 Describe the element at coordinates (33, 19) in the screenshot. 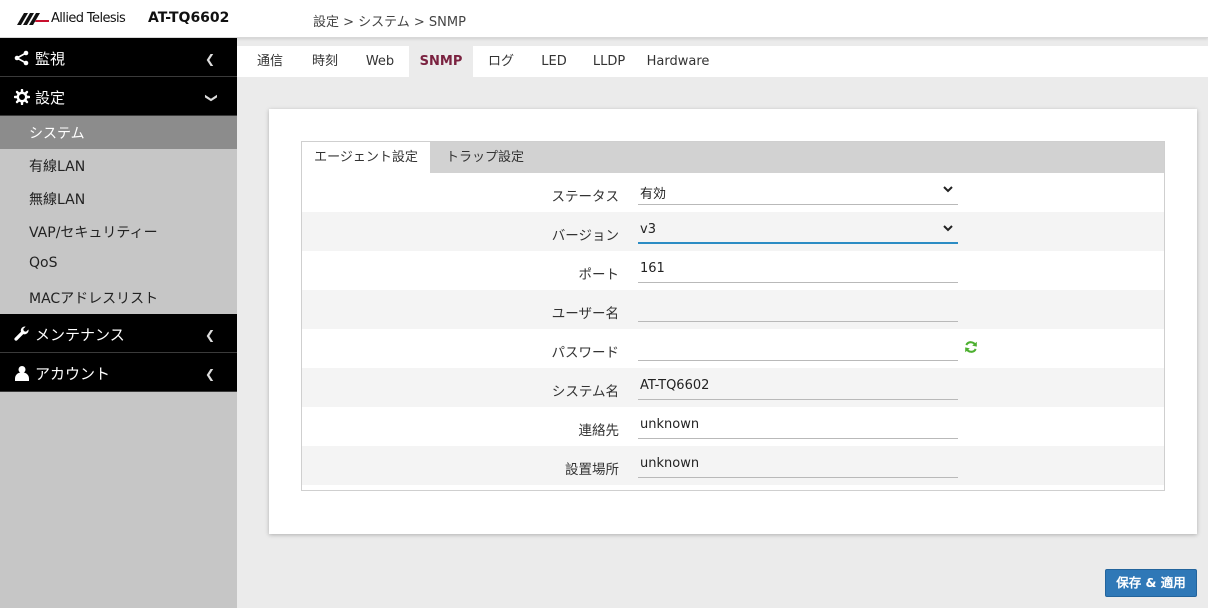

I see `allied-telesis-logo-icon` at that location.